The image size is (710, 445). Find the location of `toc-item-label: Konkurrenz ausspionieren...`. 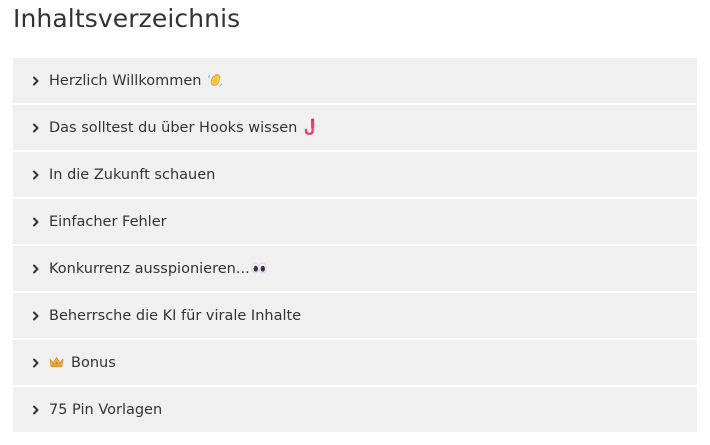

toc-item-label: Konkurrenz ausspionieren... is located at coordinates (149, 268).